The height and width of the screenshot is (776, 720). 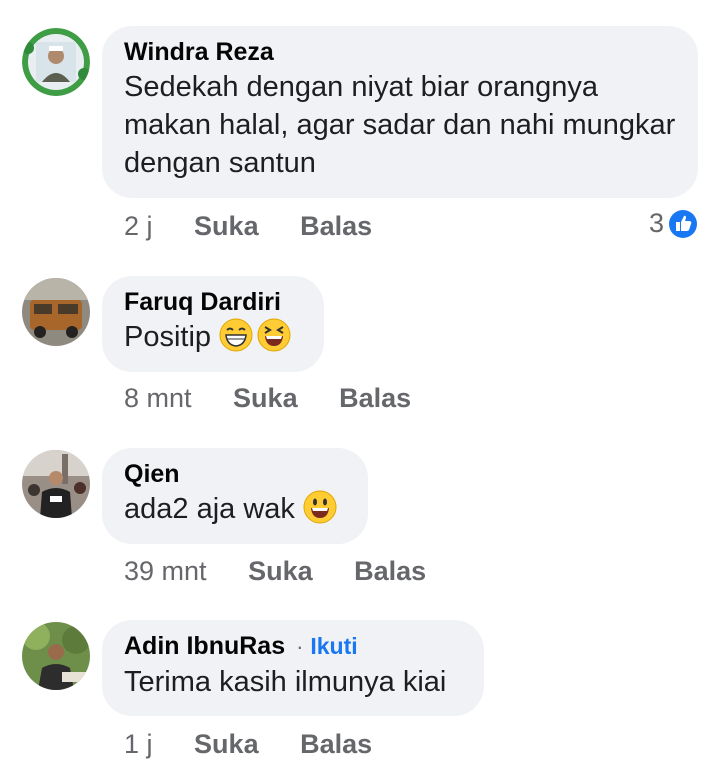 I want to click on smiling-face-icon, so click(x=320, y=507).